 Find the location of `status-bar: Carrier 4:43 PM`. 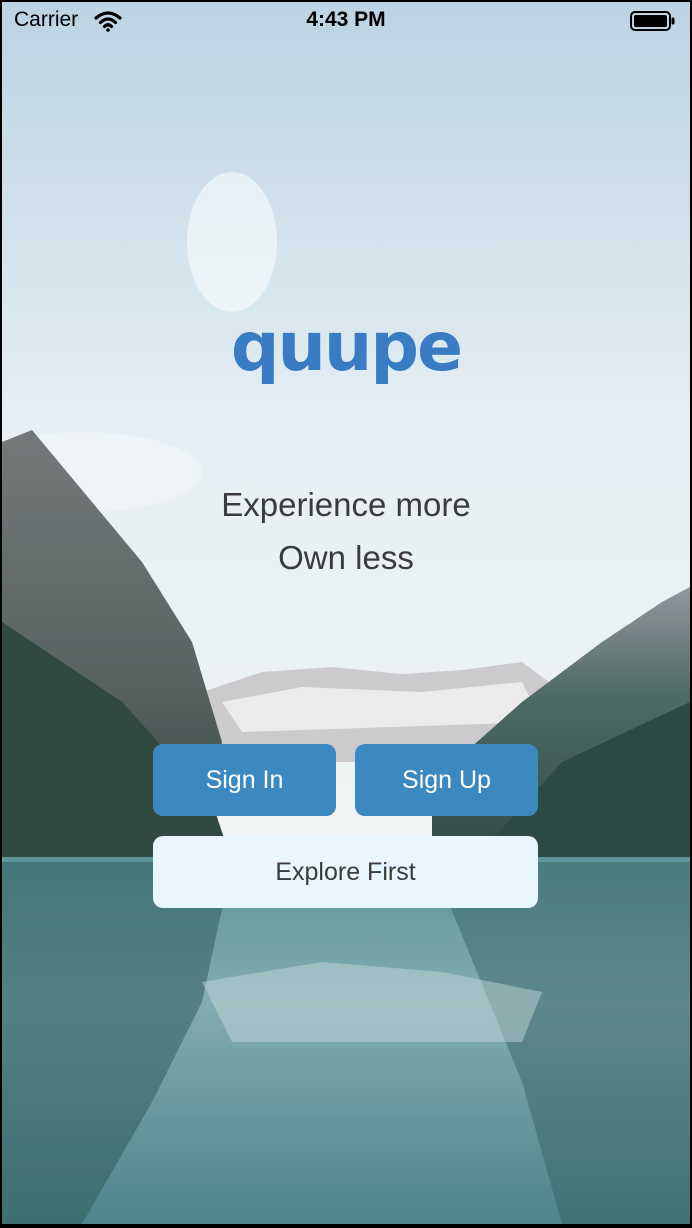

status-bar: Carrier 4:43 PM is located at coordinates (346, 22).